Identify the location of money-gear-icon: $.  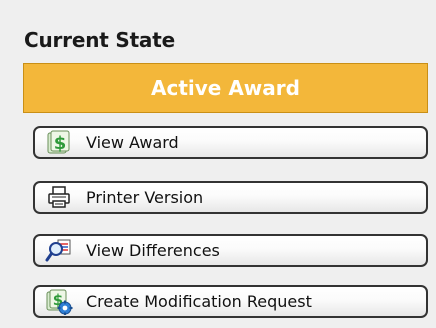
(59, 302).